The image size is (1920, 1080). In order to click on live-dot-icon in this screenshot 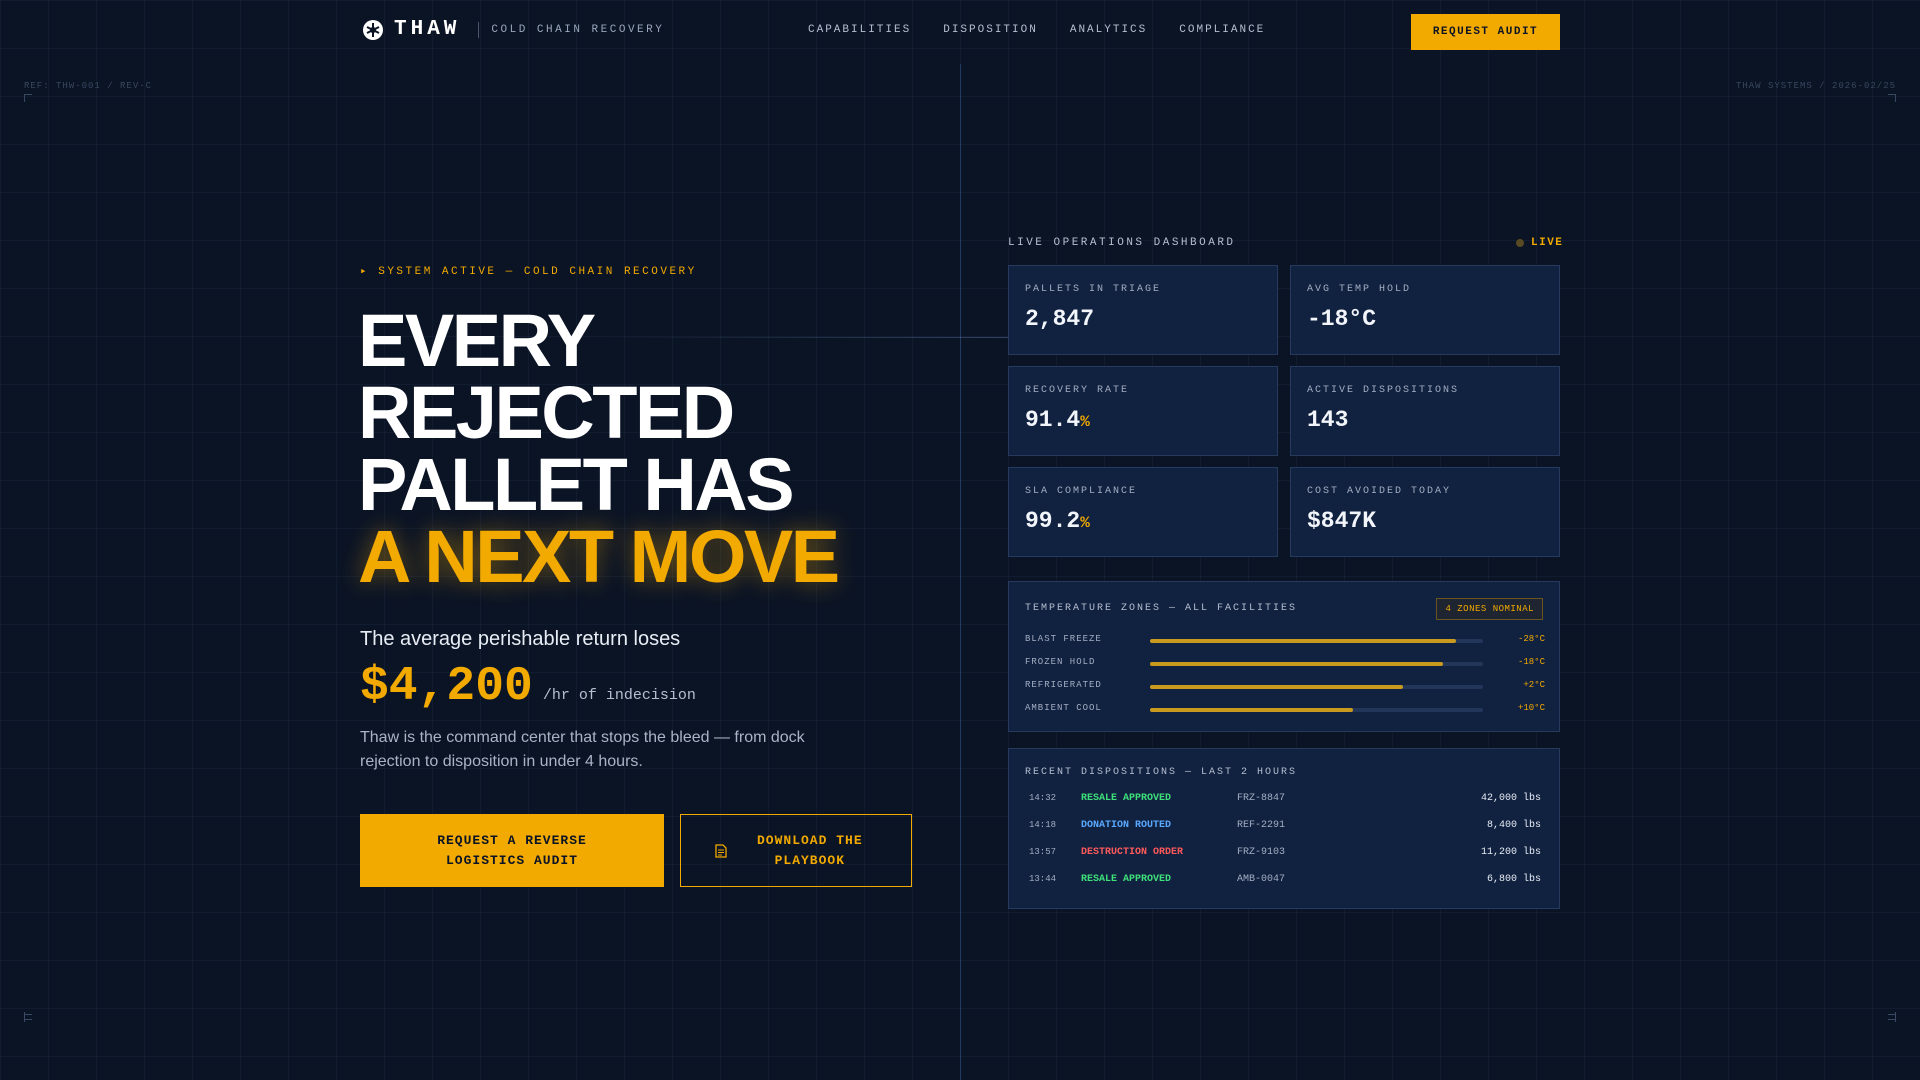, I will do `click(1520, 243)`.